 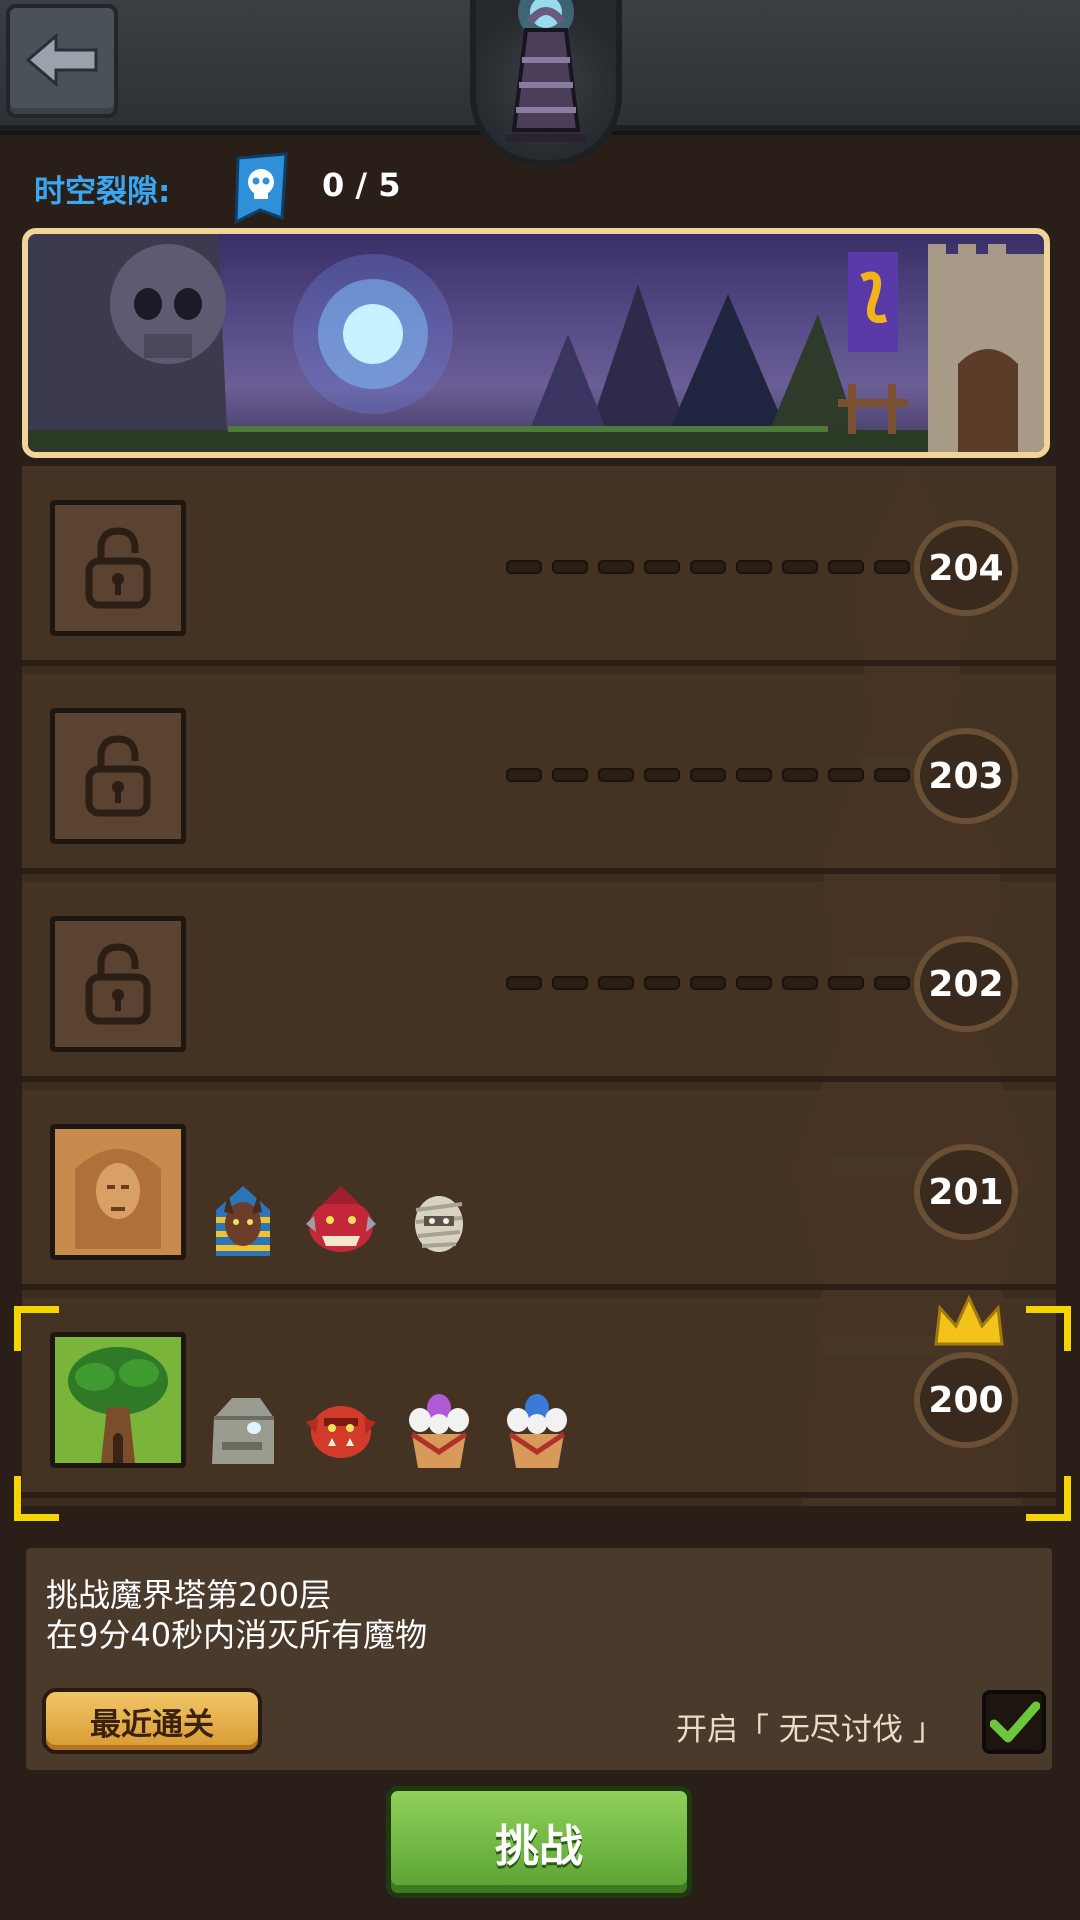 I want to click on time-limit-description: 在9分40秒内消灭所有魔物, so click(x=237, y=1635).